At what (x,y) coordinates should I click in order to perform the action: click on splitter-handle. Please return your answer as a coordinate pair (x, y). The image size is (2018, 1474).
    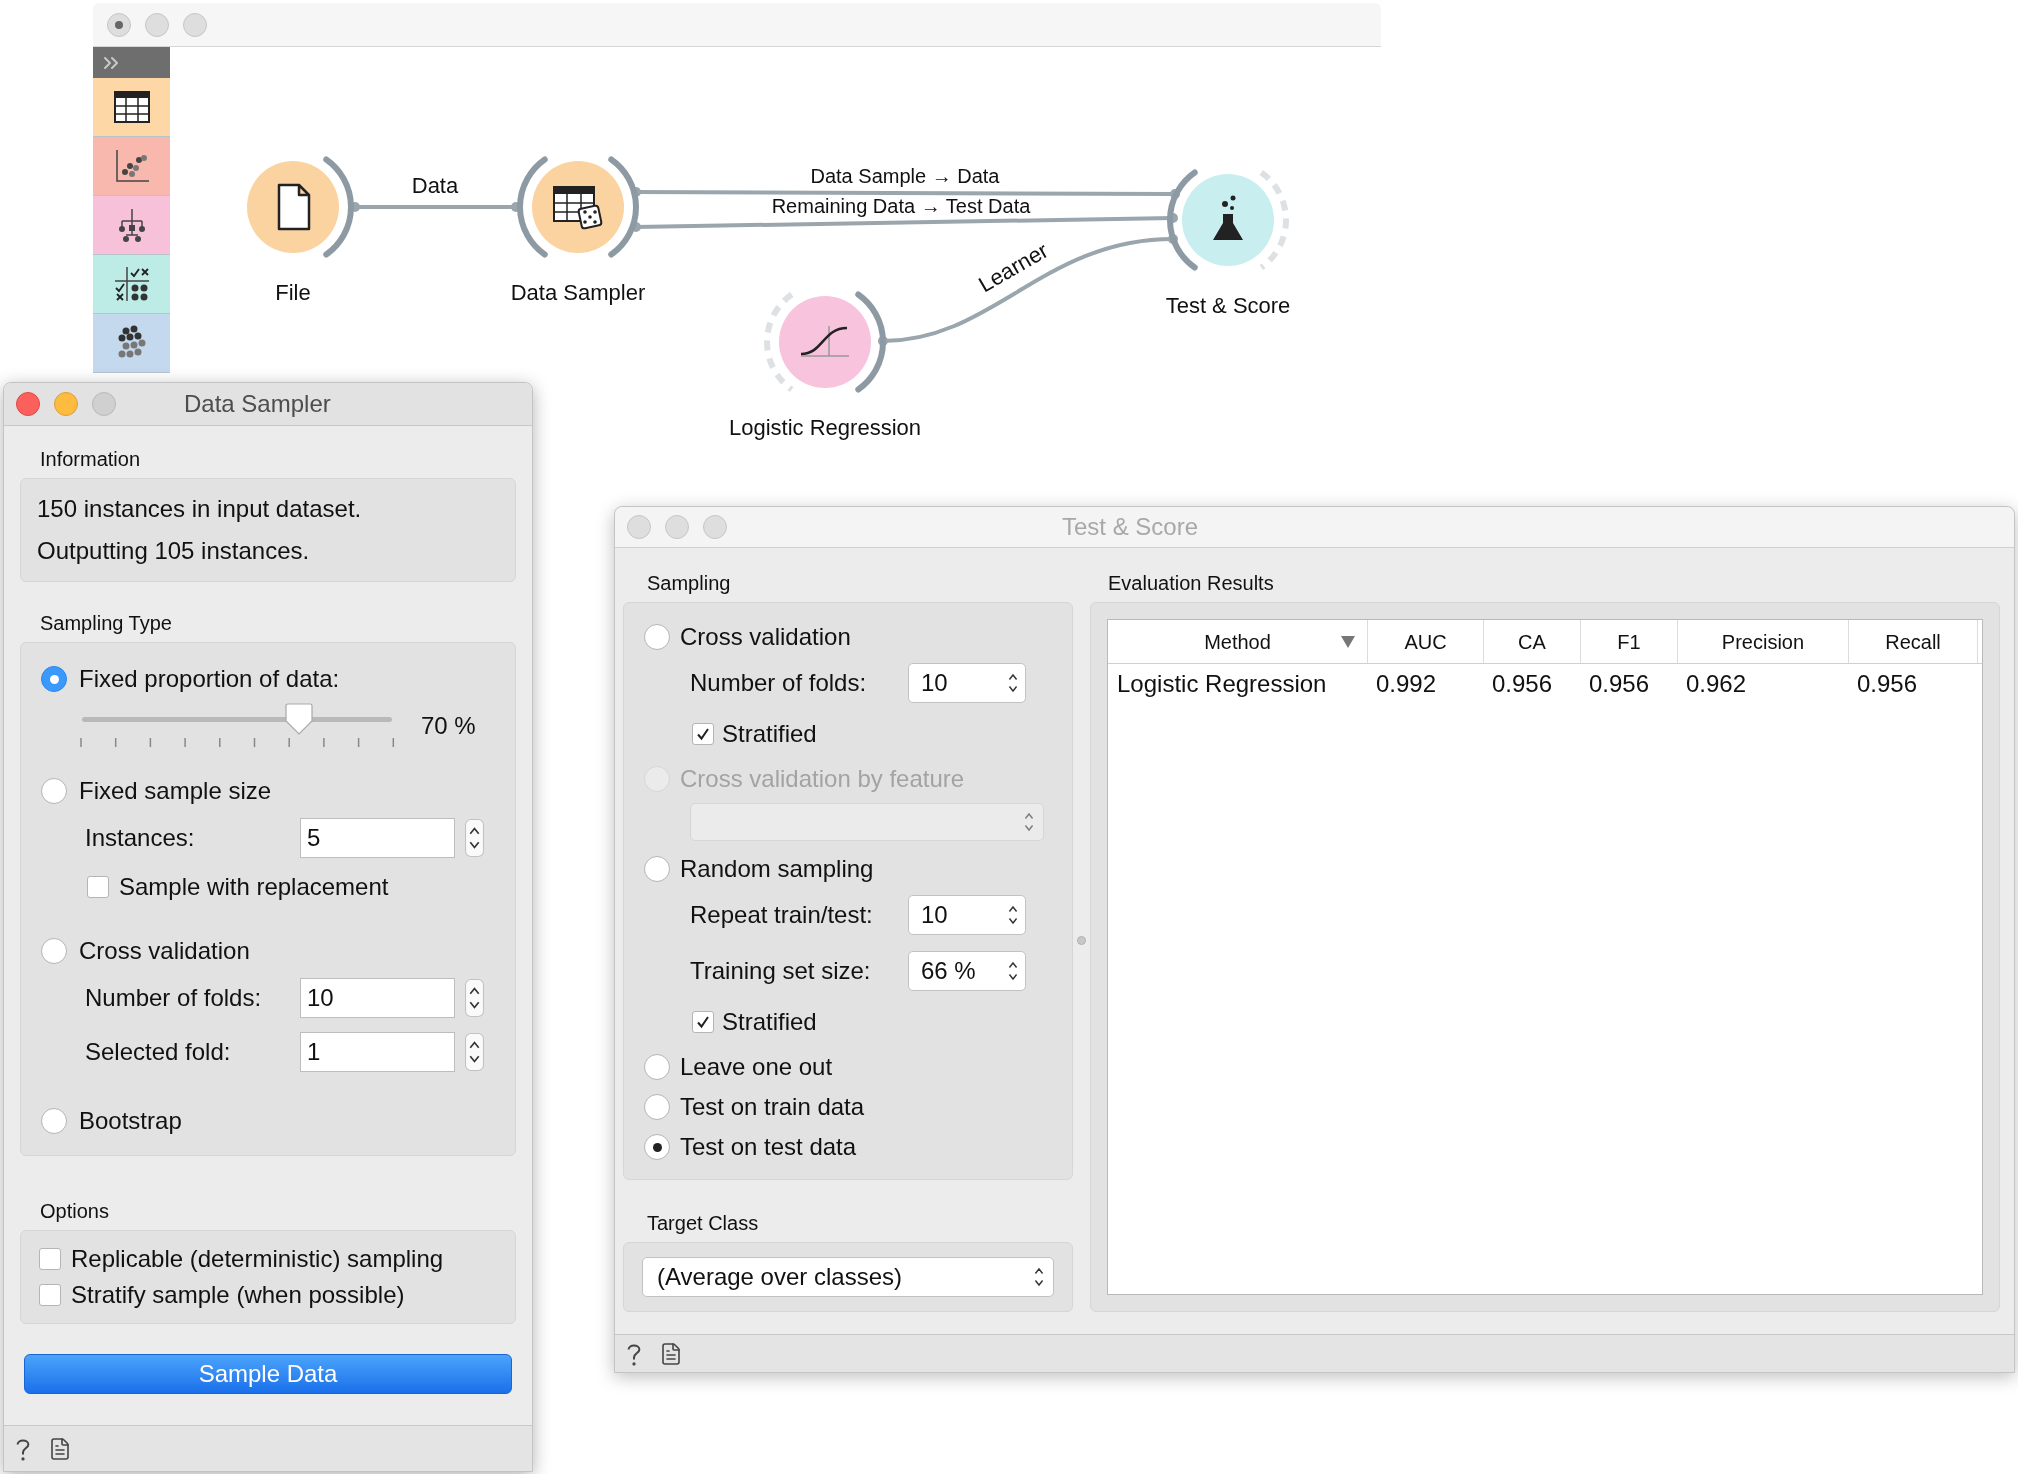
    Looking at the image, I should click on (1081, 940).